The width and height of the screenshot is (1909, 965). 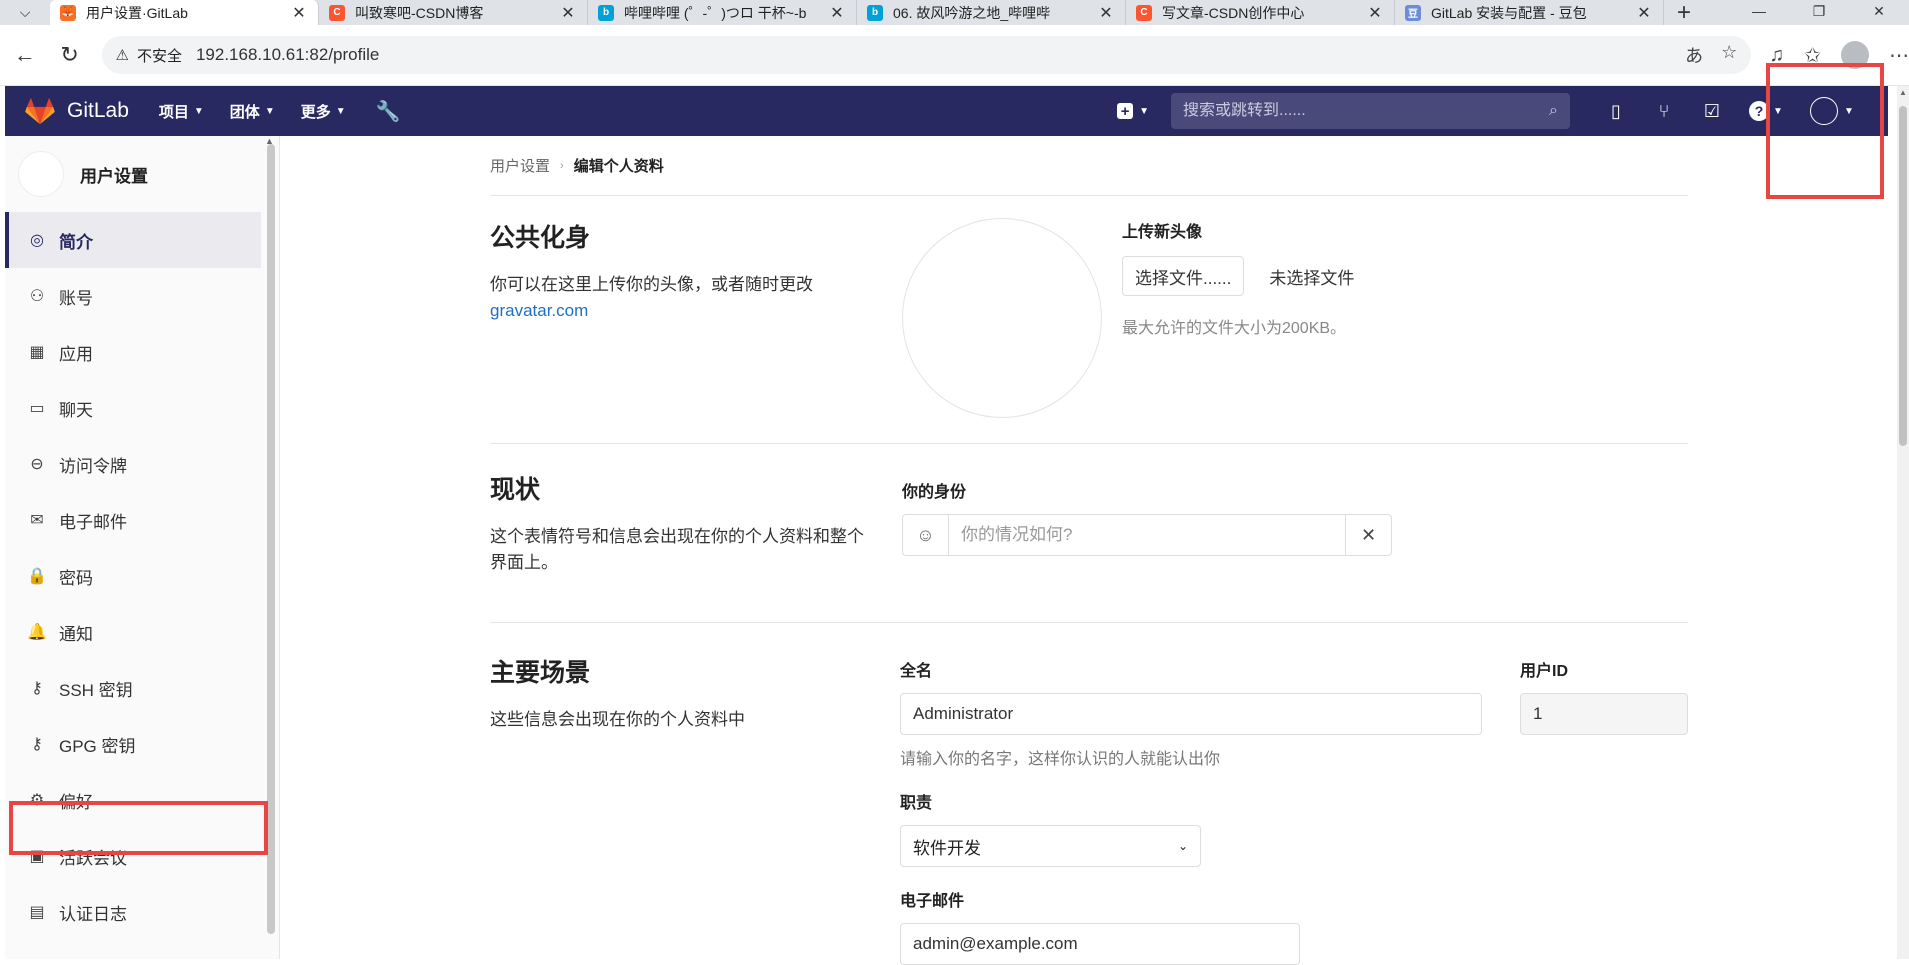 What do you see at coordinates (1191, 714) in the screenshot?
I see `fullname-input: Administrator` at bounding box center [1191, 714].